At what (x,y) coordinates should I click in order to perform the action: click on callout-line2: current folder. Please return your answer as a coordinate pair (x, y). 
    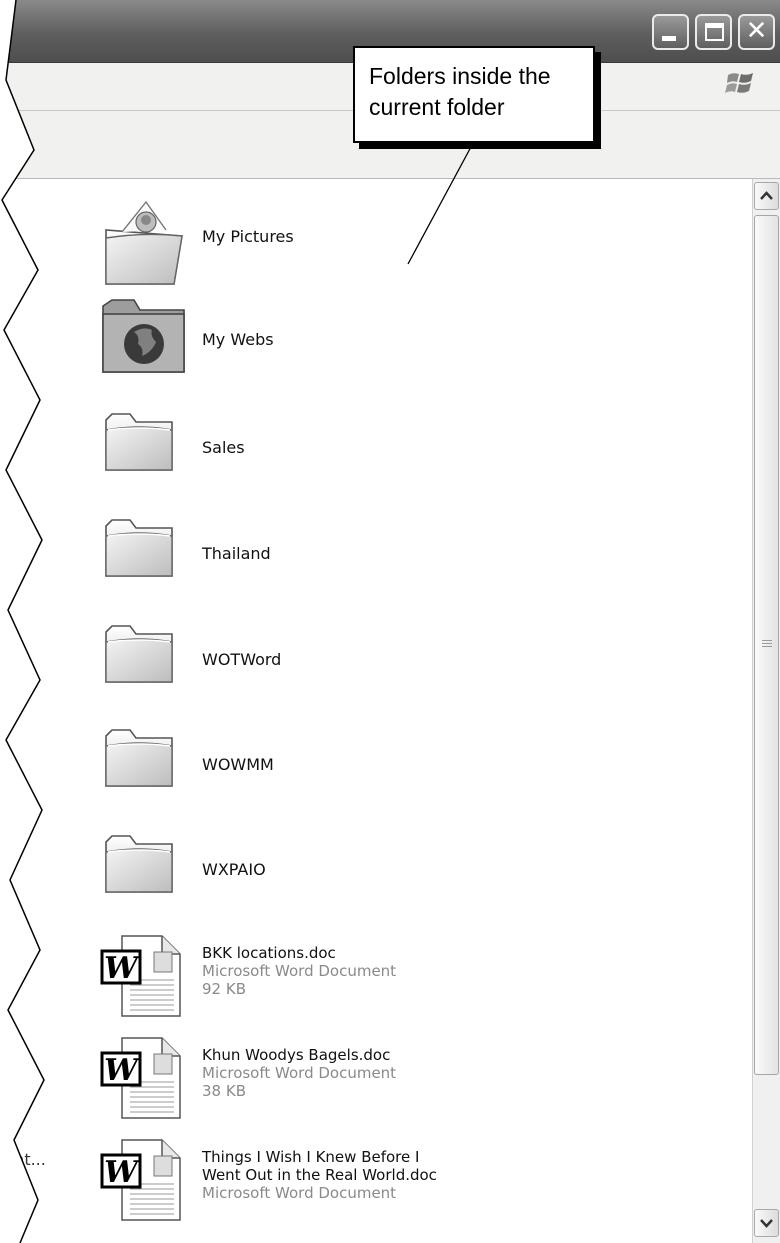
    Looking at the image, I should click on (437, 107).